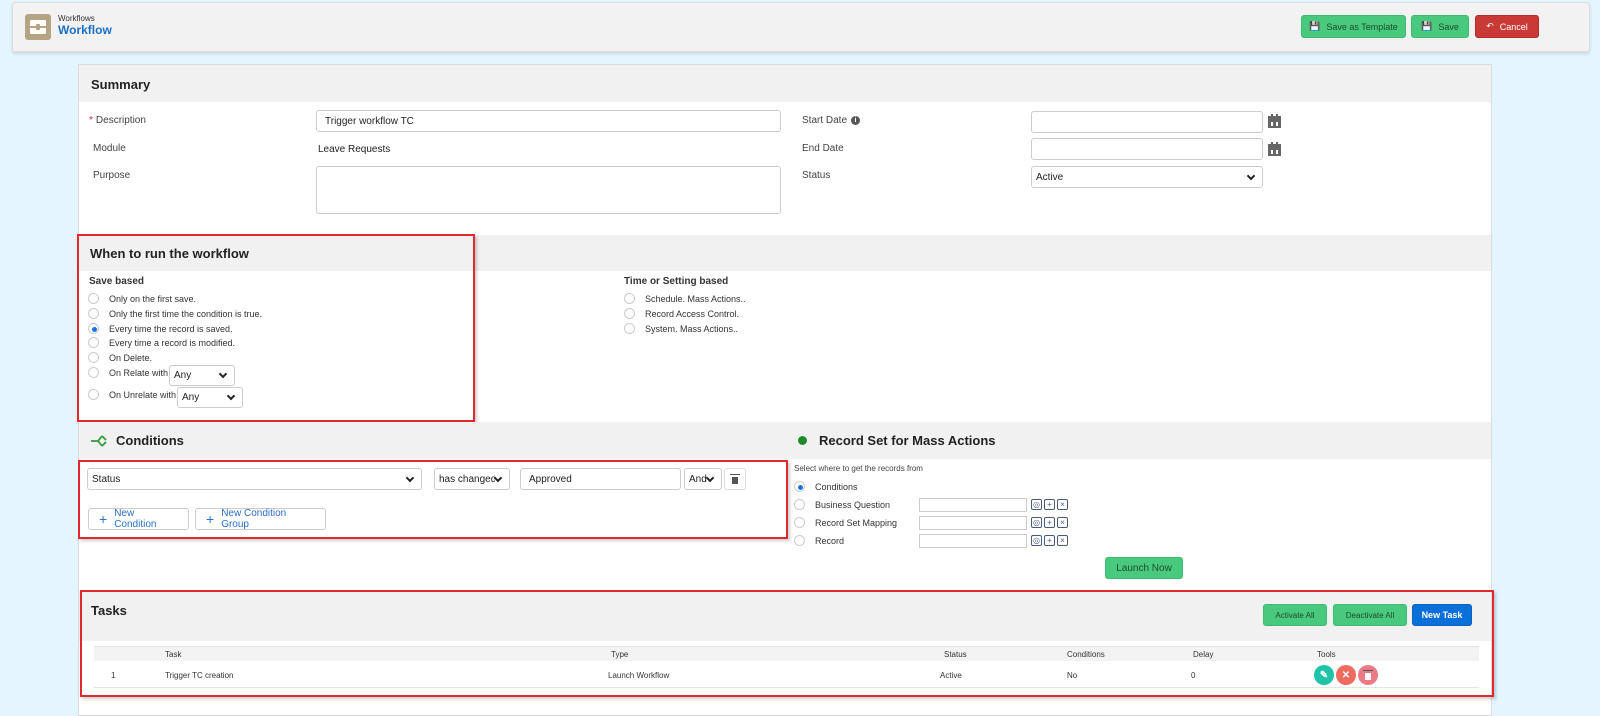 This screenshot has width=1600, height=716. What do you see at coordinates (856, 120) in the screenshot?
I see `info-icon: i` at bounding box center [856, 120].